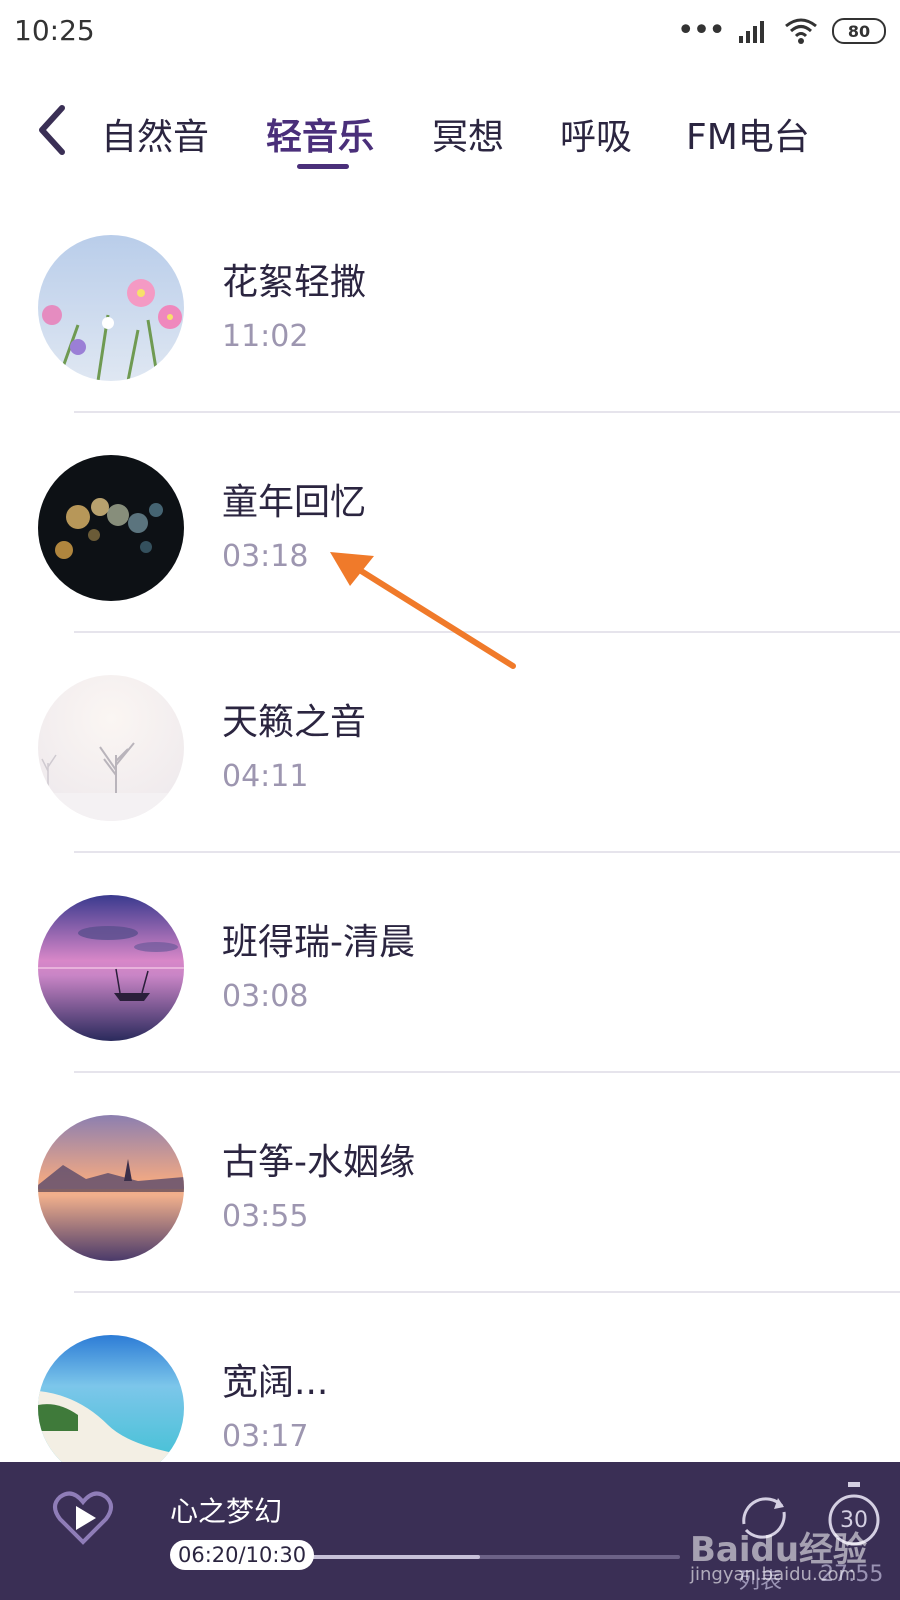  I want to click on track-thumbnail-bokeh, so click(111, 528).